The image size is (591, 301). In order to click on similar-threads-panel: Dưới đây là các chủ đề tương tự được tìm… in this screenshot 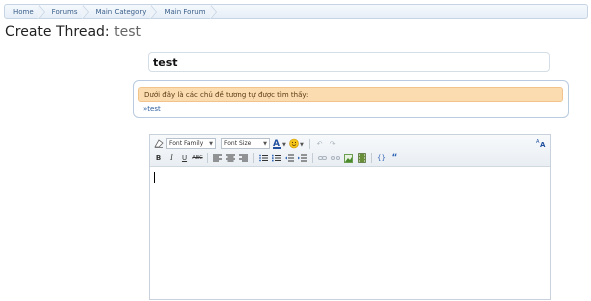, I will do `click(351, 99)`.